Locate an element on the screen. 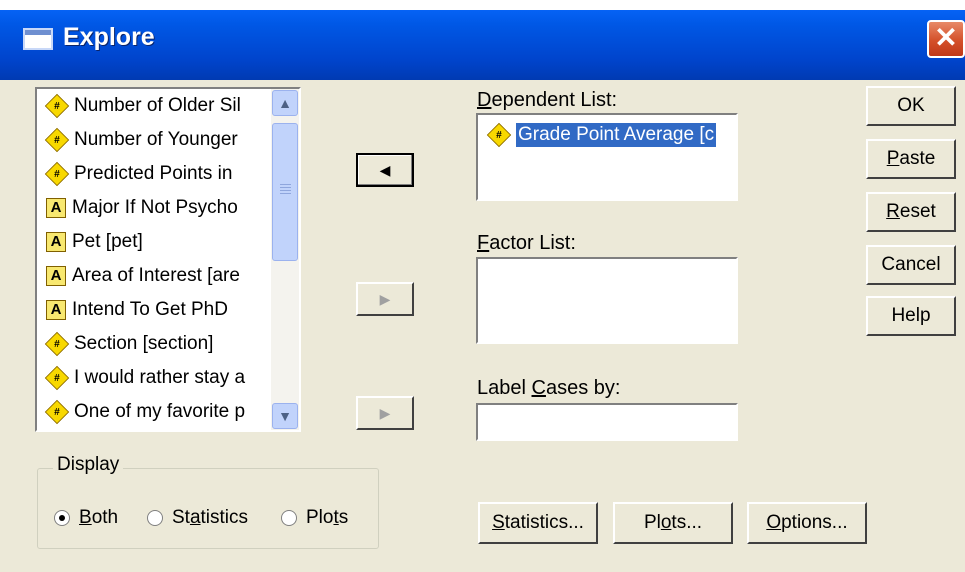 The height and width of the screenshot is (572, 965). factor-list is located at coordinates (607, 300).